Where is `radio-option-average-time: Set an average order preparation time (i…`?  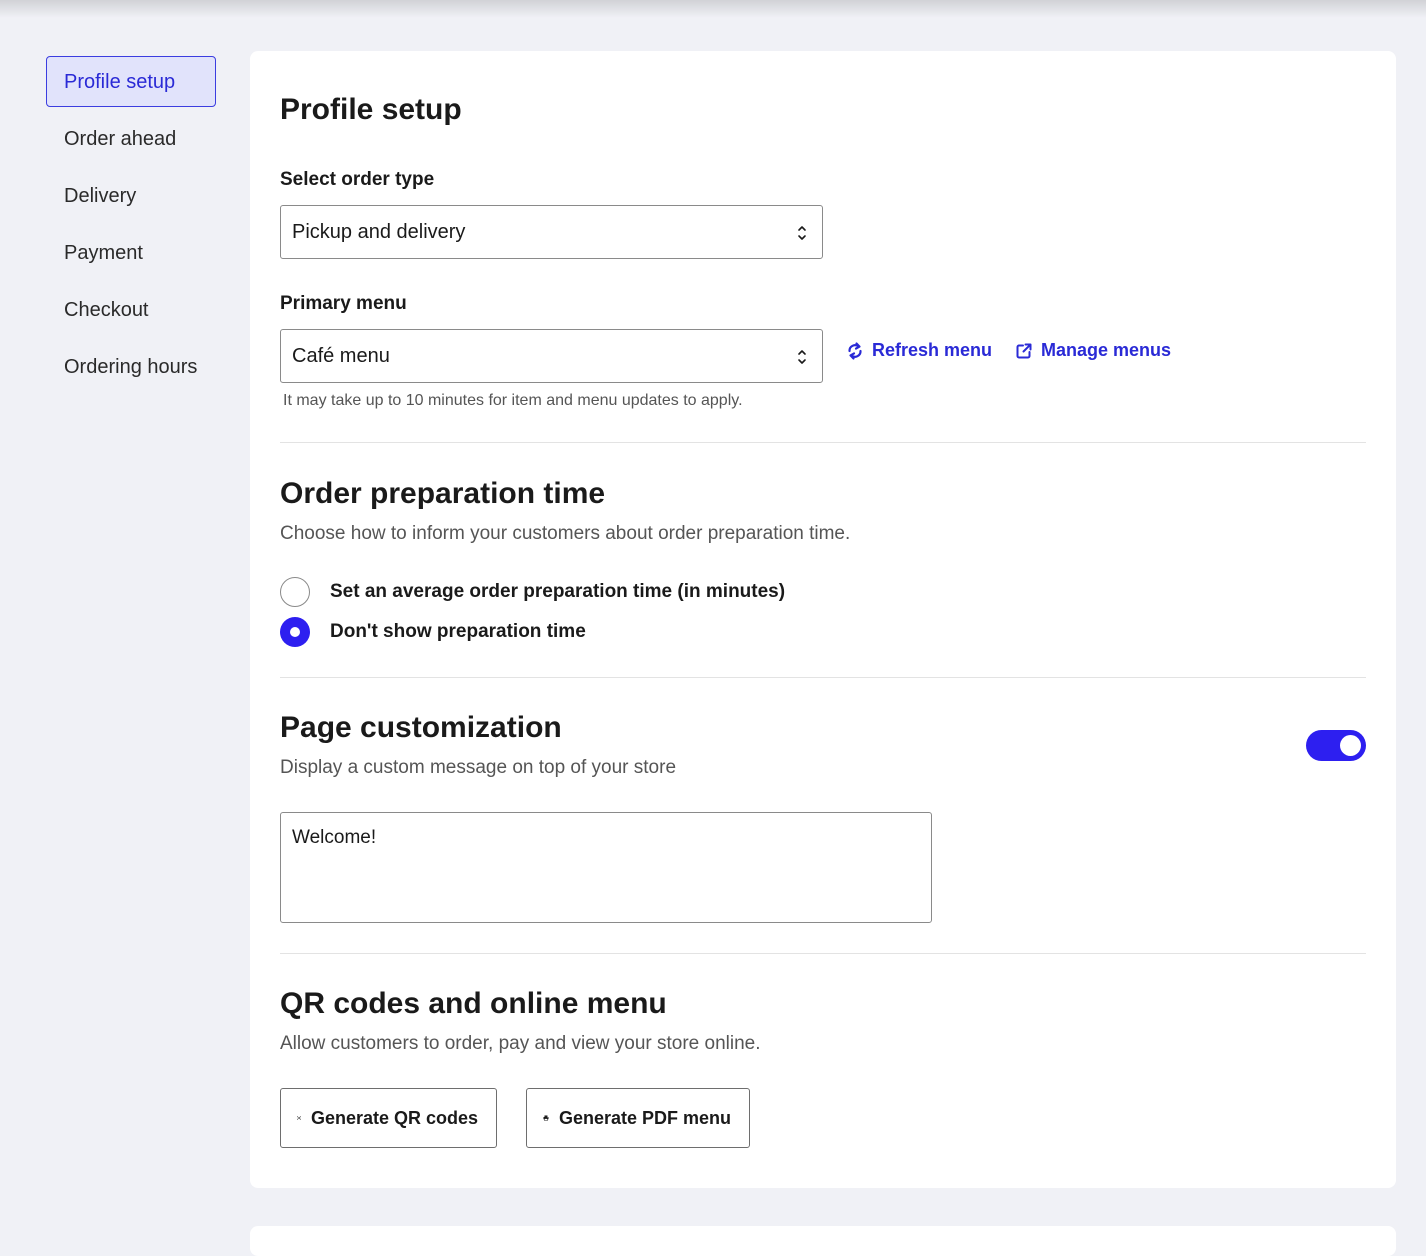
radio-option-average-time: Set an average order preparation time (i… is located at coordinates (532, 592).